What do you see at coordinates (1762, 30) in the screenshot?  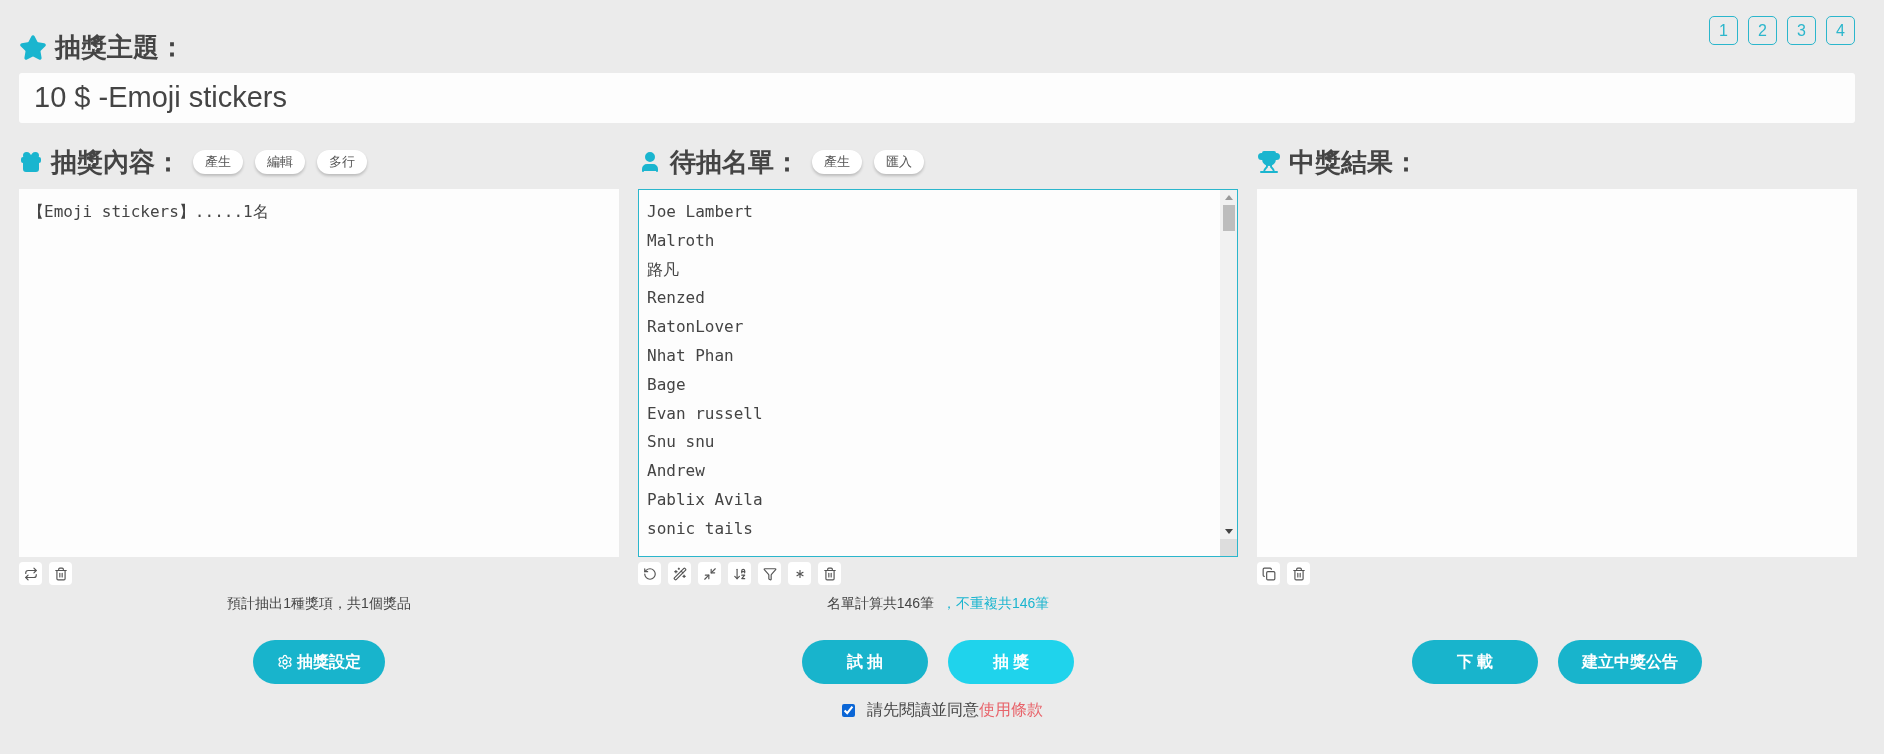 I see `page-button: 2` at bounding box center [1762, 30].